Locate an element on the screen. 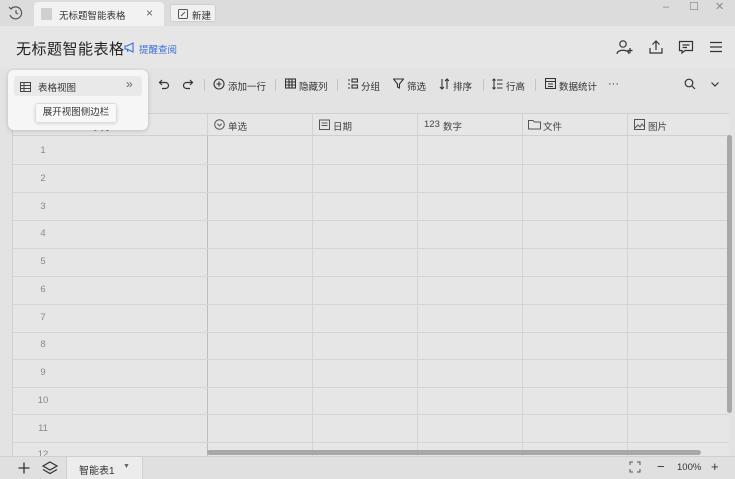 The width and height of the screenshot is (735, 479). column-label: 日期 is located at coordinates (343, 127).